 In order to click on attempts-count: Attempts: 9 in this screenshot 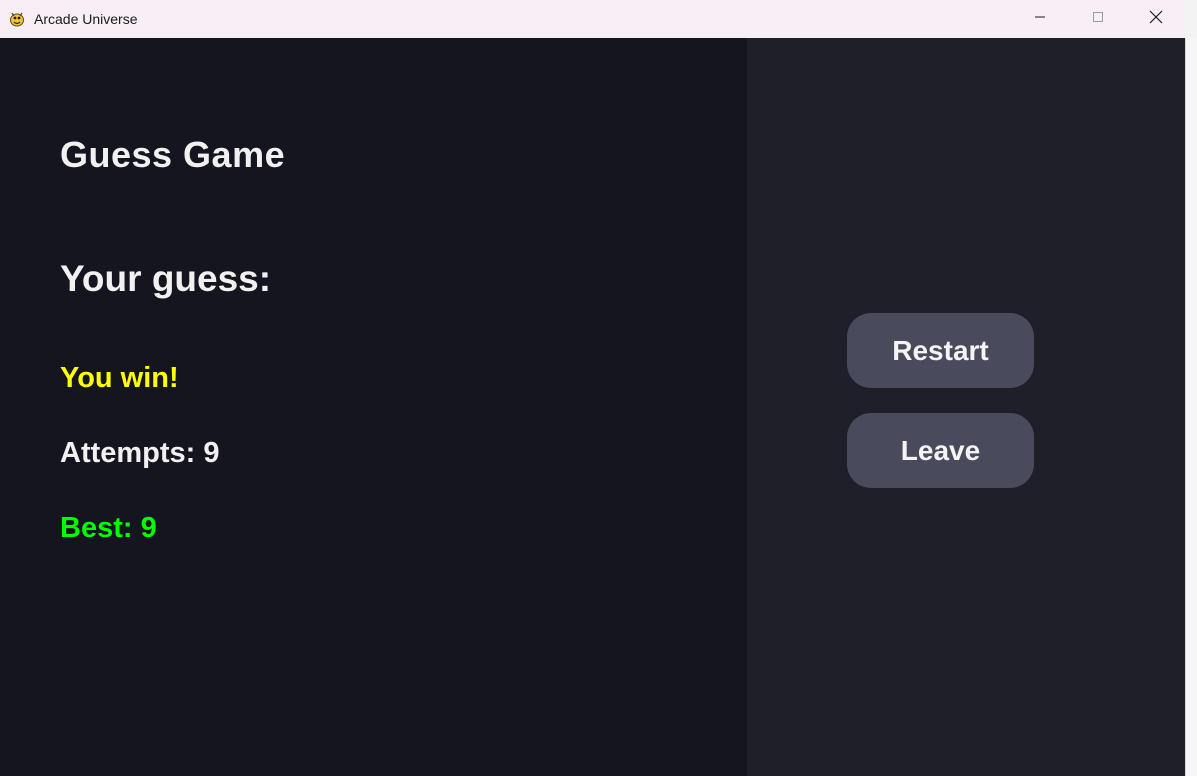, I will do `click(140, 453)`.